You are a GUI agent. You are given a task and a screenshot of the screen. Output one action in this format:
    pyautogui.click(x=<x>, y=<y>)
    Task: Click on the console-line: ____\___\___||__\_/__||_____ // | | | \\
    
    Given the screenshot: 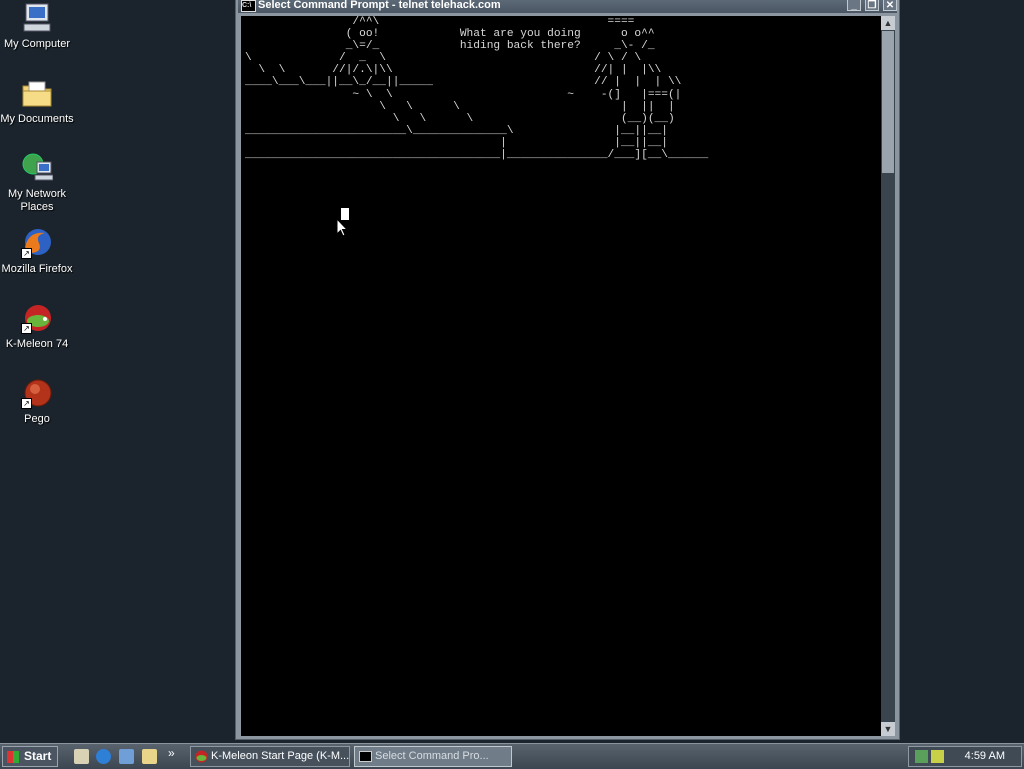 What is the action you would take?
    pyautogui.click(x=463, y=82)
    